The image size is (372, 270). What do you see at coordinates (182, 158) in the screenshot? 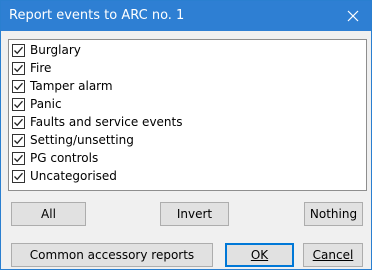
I see `list-item-pg-controls: PG controls` at bounding box center [182, 158].